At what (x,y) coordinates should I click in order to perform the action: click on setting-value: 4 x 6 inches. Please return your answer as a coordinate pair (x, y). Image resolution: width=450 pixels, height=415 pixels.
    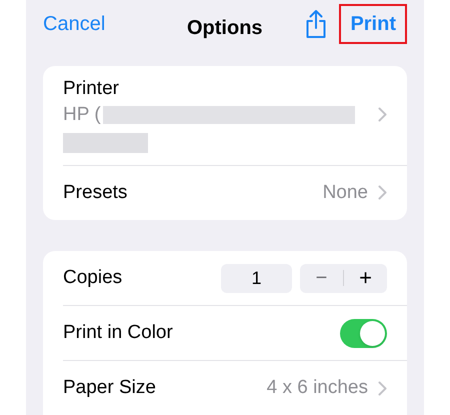
    Looking at the image, I should click on (317, 388).